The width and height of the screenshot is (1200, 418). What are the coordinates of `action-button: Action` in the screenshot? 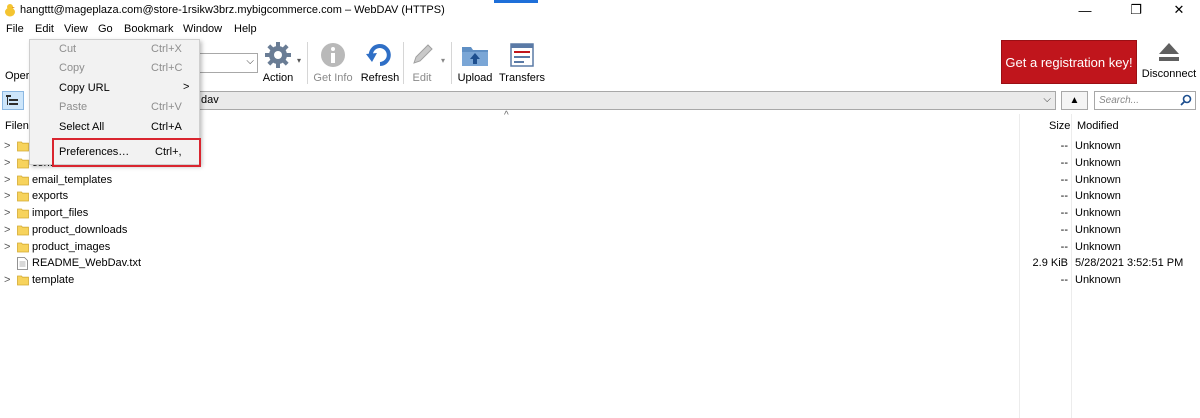 It's located at (278, 63).